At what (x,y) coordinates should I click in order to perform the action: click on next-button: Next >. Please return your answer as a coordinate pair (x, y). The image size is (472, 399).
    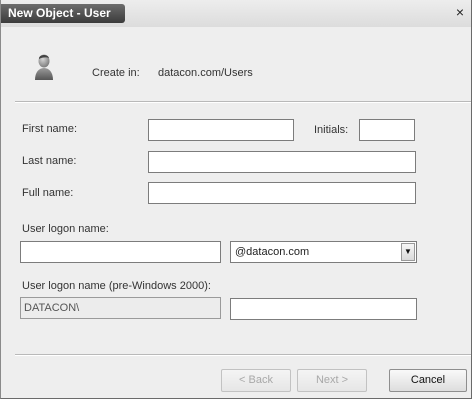
    Looking at the image, I should click on (332, 380).